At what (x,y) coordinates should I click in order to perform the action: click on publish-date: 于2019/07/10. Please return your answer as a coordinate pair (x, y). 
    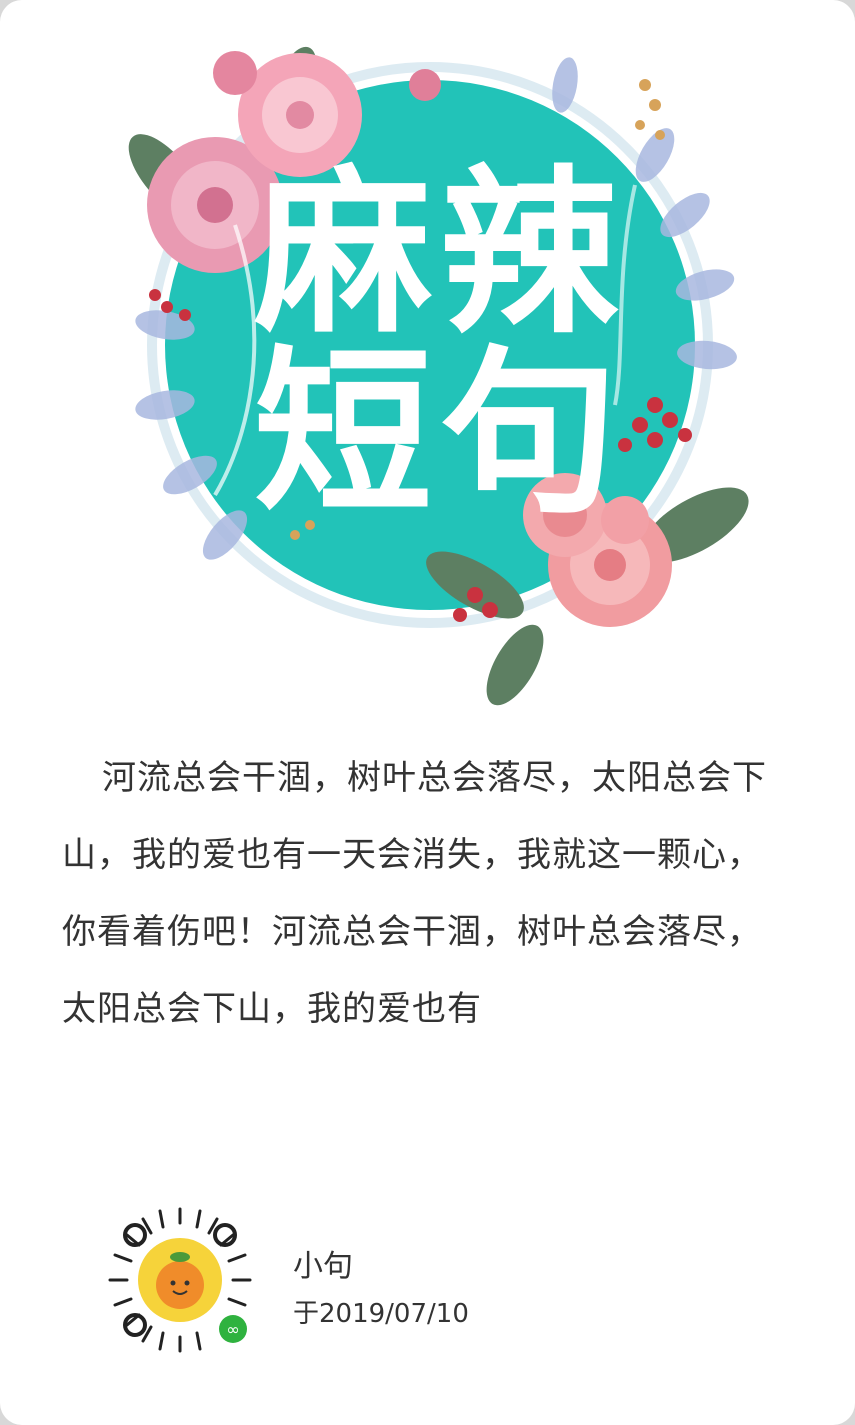
    Looking at the image, I should click on (381, 1314).